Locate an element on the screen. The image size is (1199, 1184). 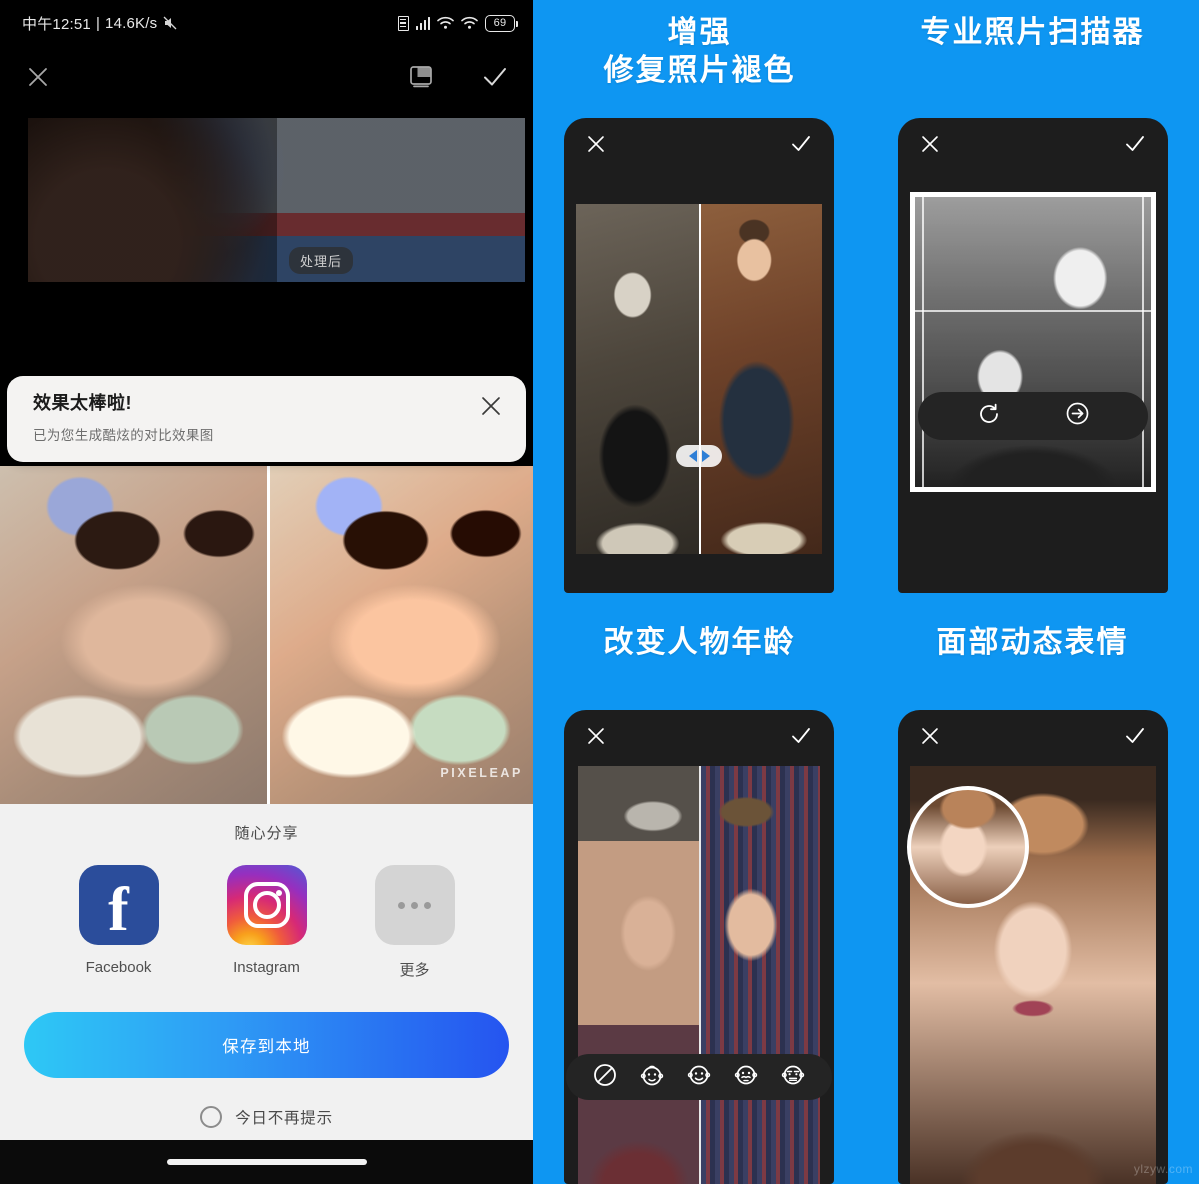
photo-before-half is located at coordinates (637, 379).